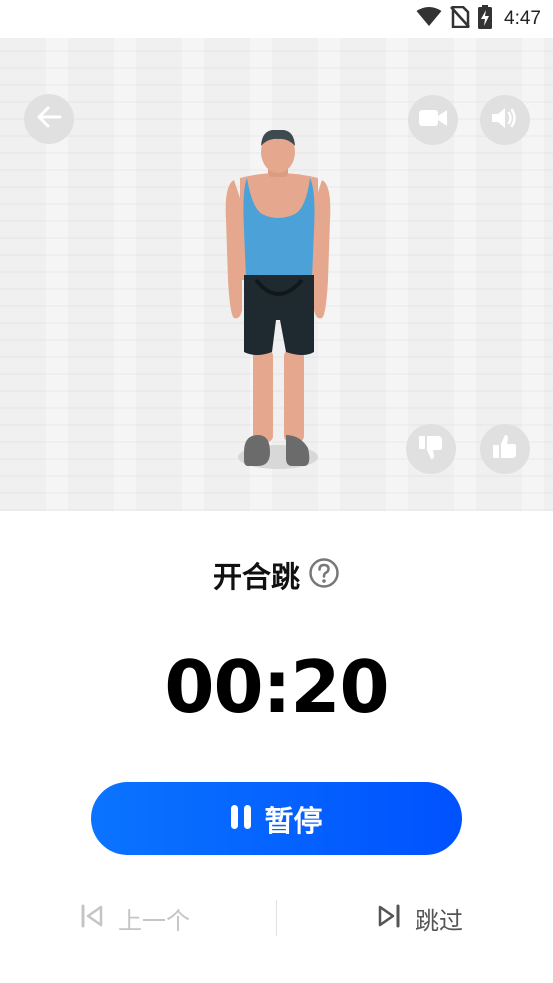  I want to click on dislike-button, so click(431, 449).